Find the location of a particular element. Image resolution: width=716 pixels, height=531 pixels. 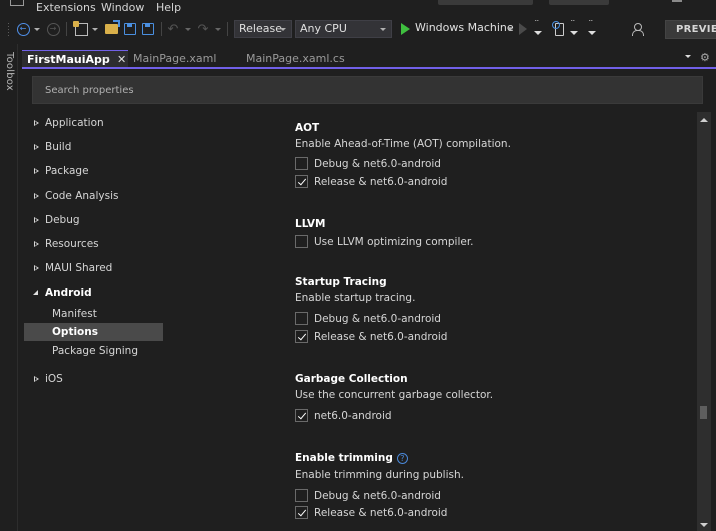

trimming-description: Enable trimming during publish. is located at coordinates (379, 475).